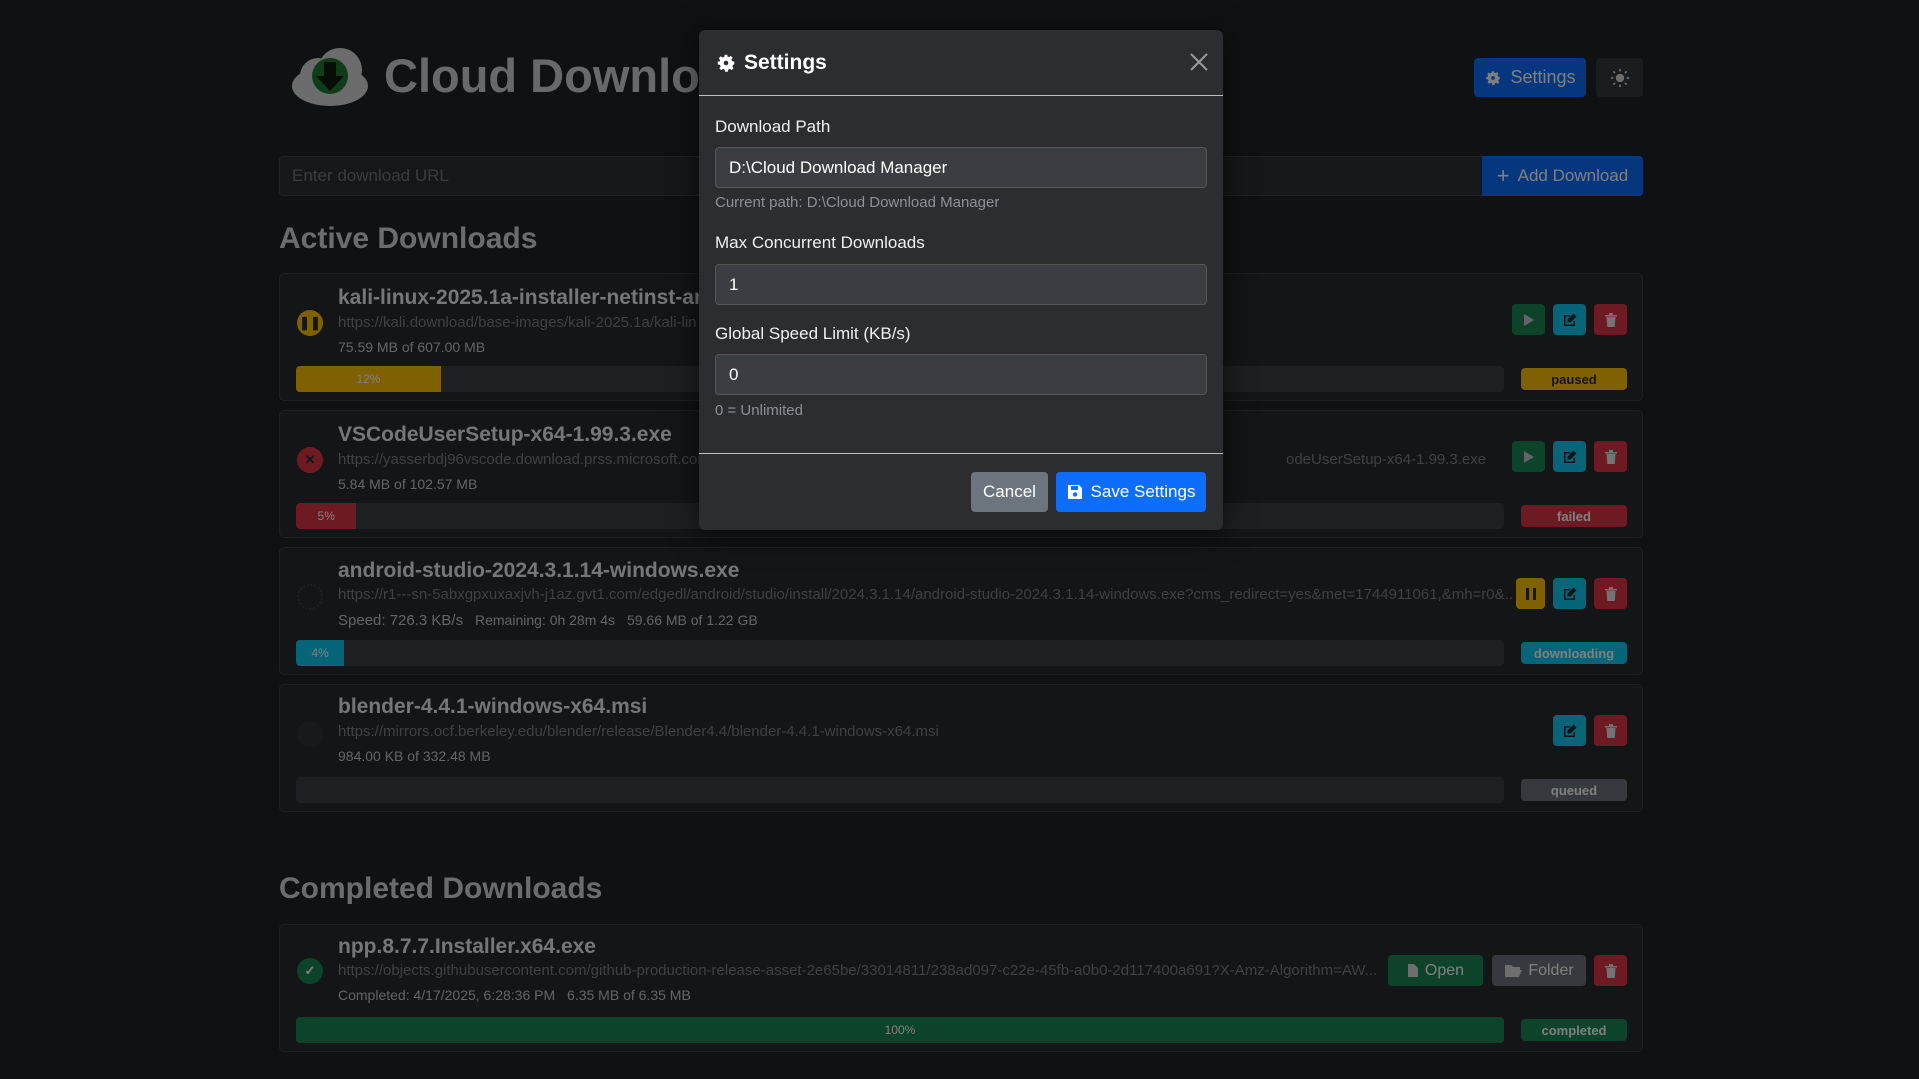 The height and width of the screenshot is (1079, 1919). What do you see at coordinates (961, 491) in the screenshot?
I see `modal-footer: Cancel Save Settings` at bounding box center [961, 491].